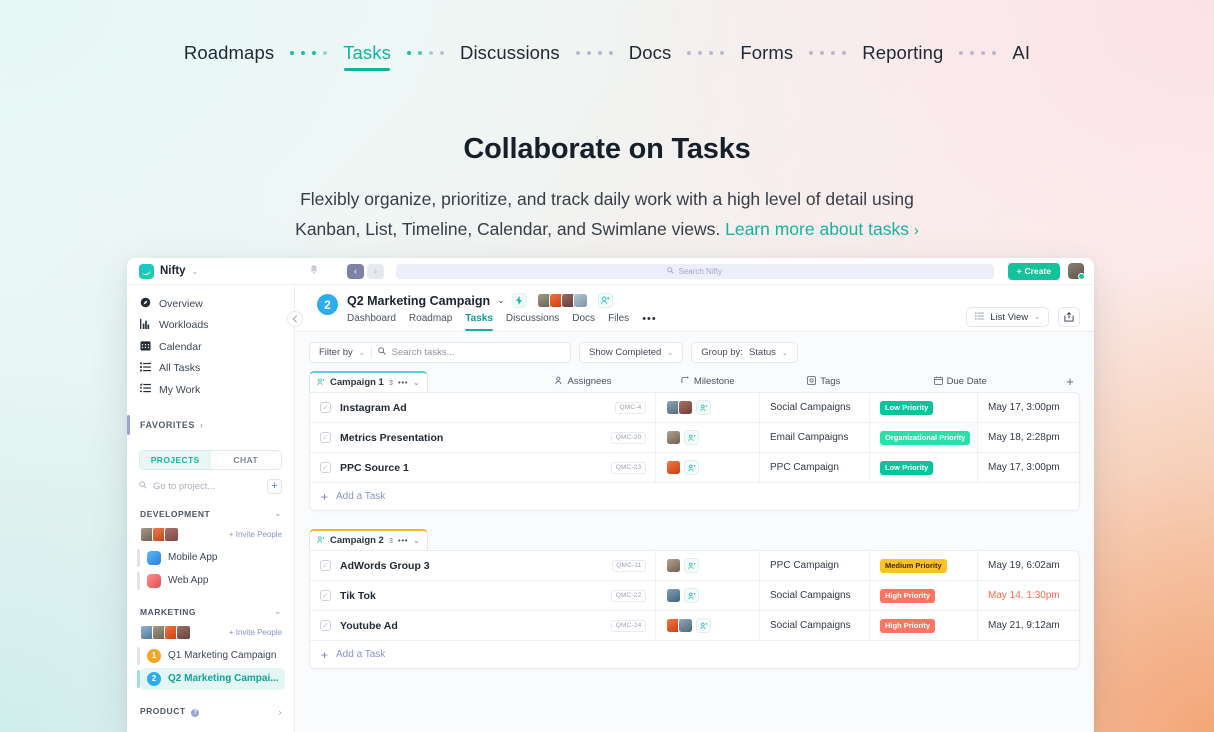 The width and height of the screenshot is (1214, 732). Describe the element at coordinates (1028, 566) in the screenshot. I see `due-date-cell: May 19, 6:02am` at that location.